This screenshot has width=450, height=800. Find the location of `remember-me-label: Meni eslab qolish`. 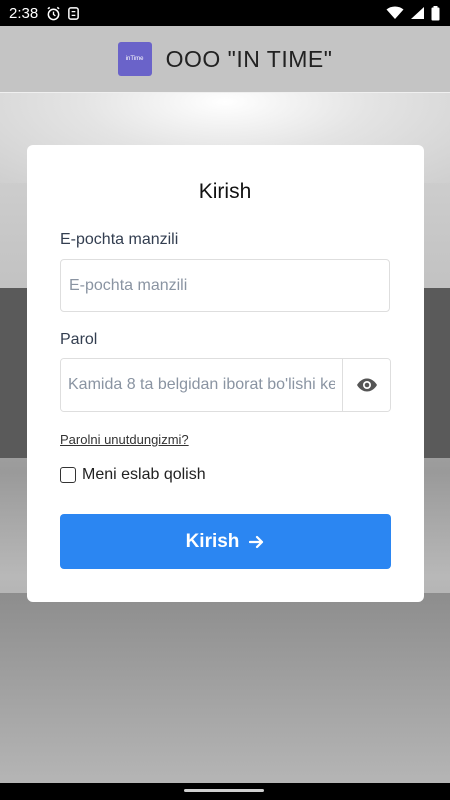

remember-me-label: Meni eslab qolish is located at coordinates (144, 474).